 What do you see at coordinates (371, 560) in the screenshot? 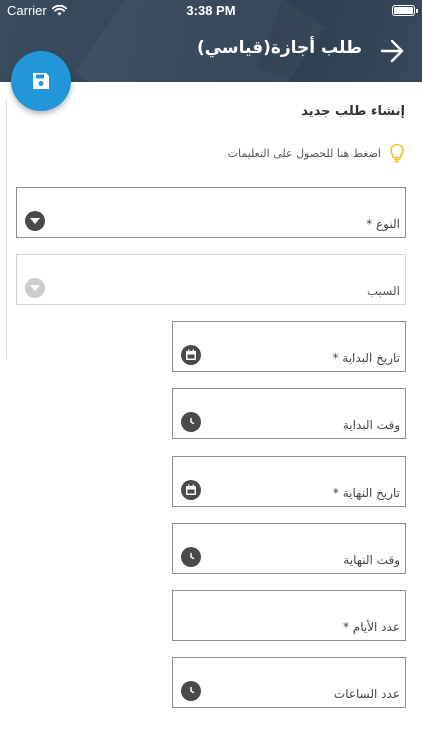
I see `end-time-label: وقت النهاية` at bounding box center [371, 560].